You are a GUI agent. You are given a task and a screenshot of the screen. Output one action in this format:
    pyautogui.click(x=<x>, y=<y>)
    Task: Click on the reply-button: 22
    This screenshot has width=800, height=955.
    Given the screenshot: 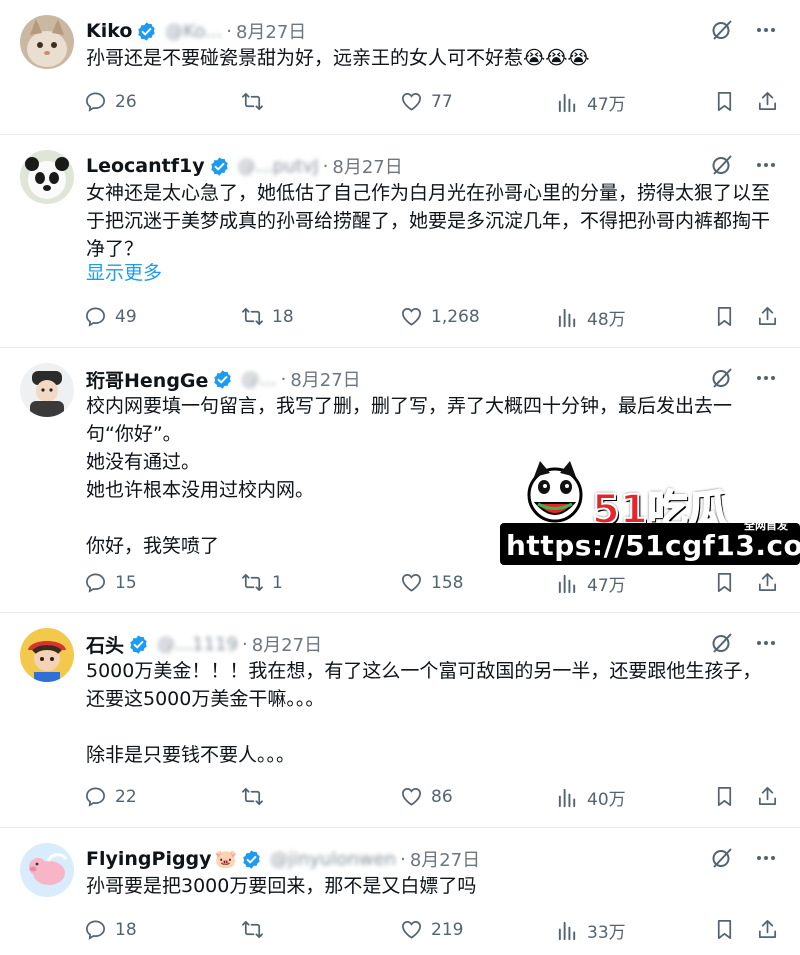 What is the action you would take?
    pyautogui.click(x=110, y=796)
    